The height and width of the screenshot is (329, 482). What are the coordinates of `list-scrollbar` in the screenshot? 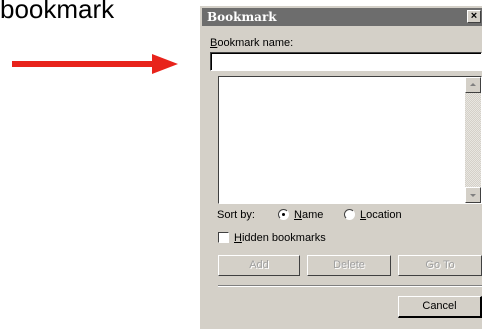 It's located at (473, 140).